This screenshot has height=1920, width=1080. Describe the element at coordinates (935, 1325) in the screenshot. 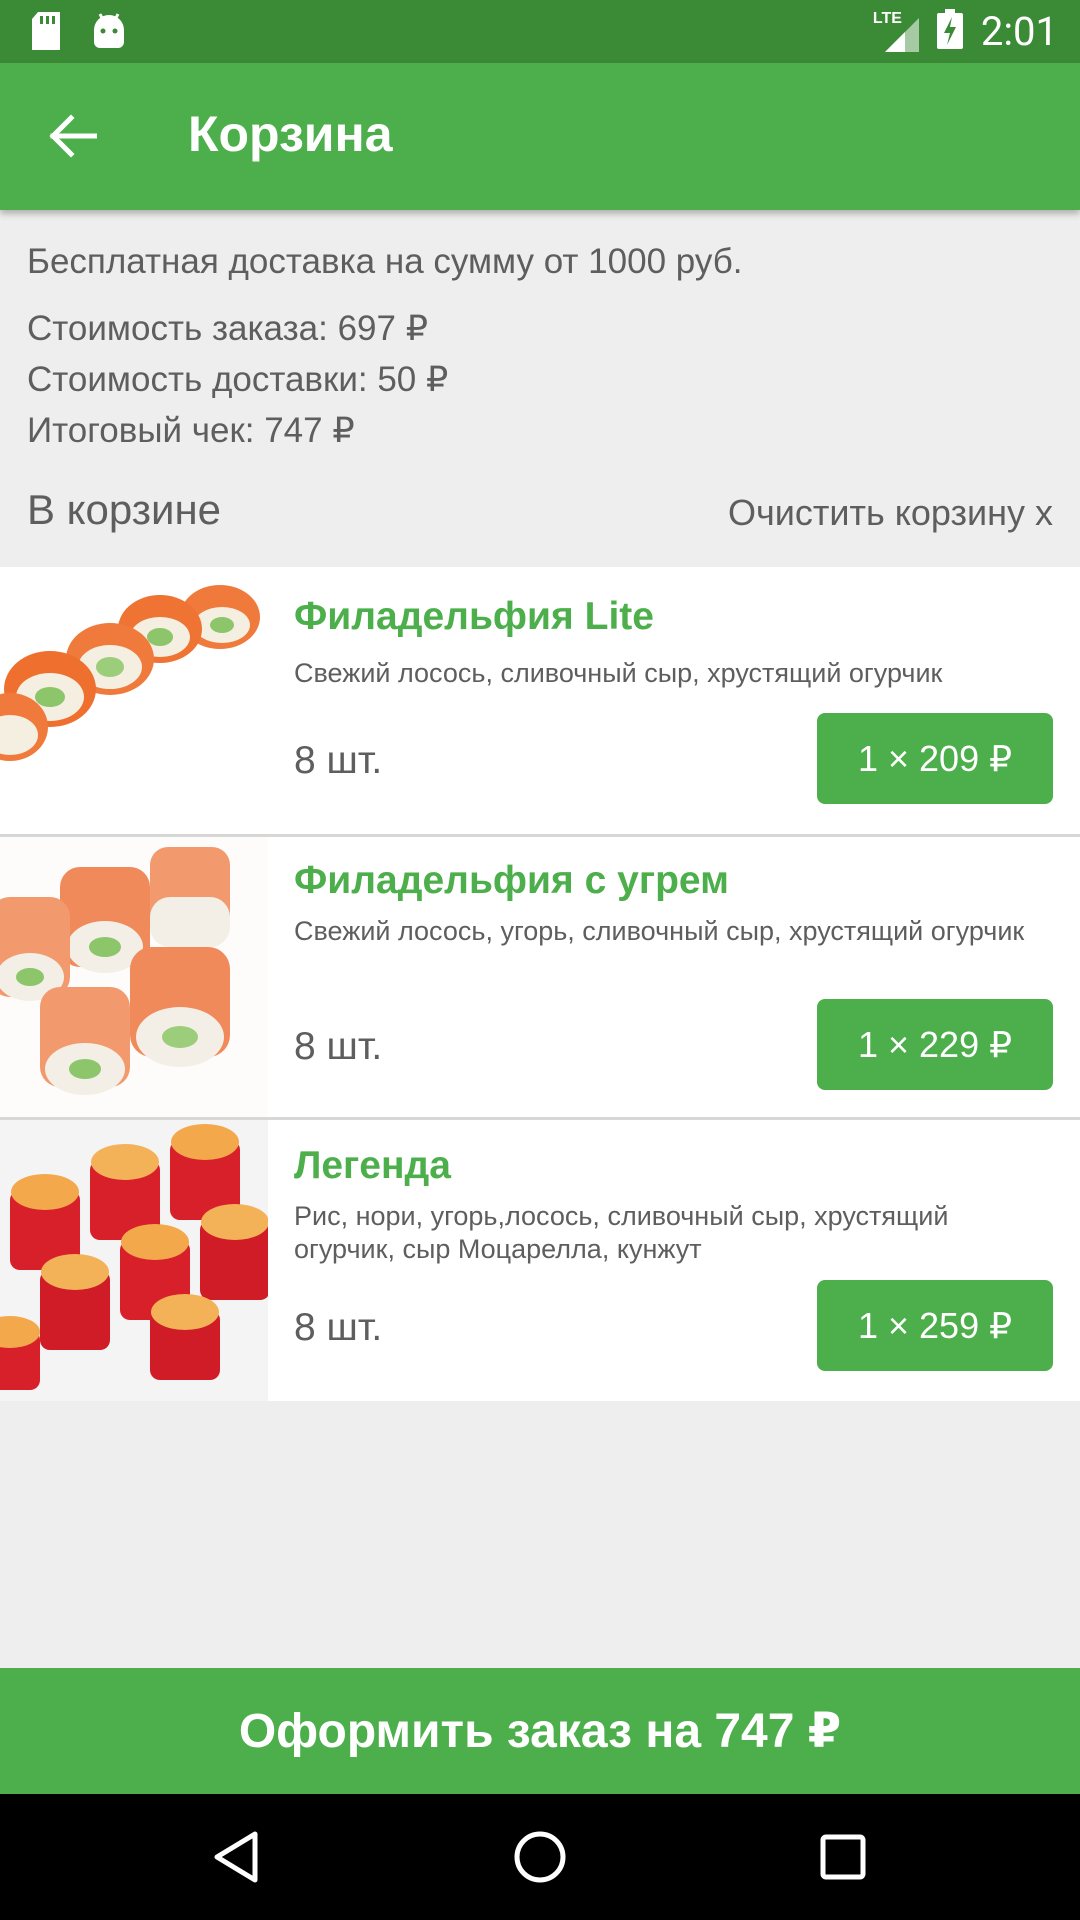

I see `price-button: 1 × 259 ₽` at that location.